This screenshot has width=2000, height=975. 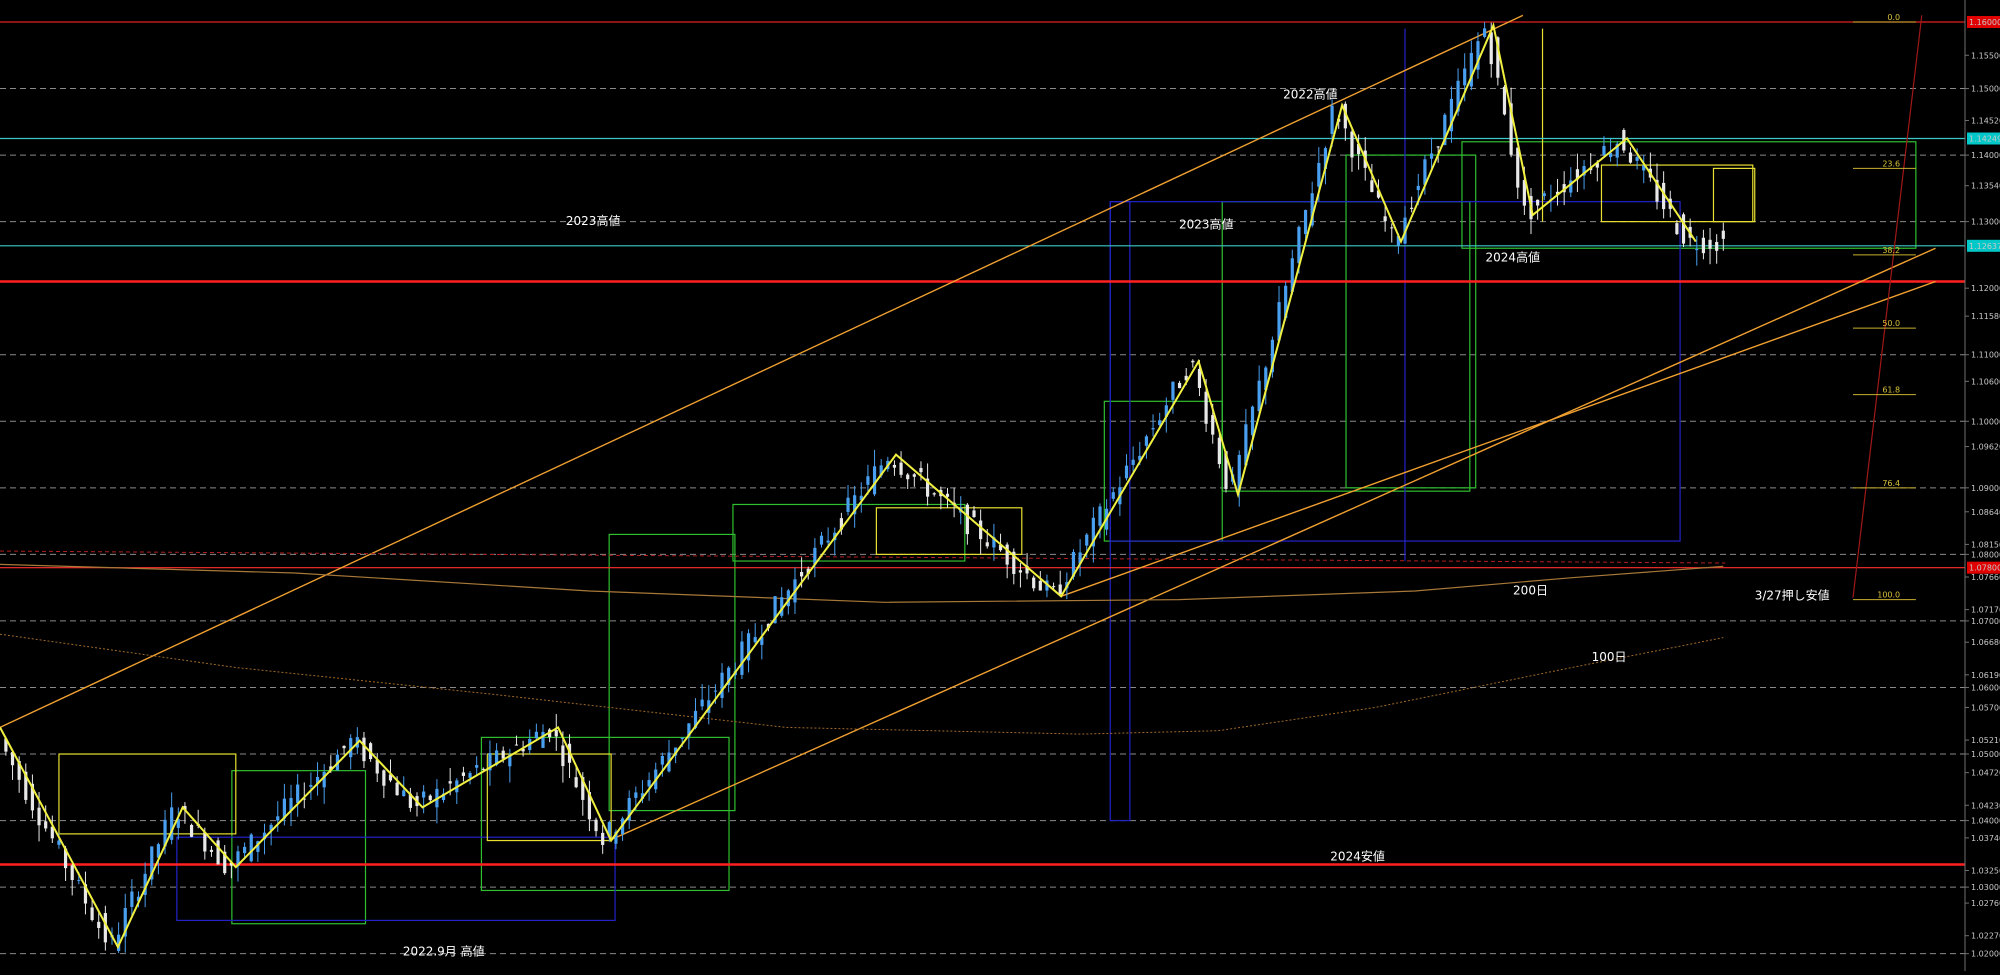 I want to click on price-tick-label: 1.07660, so click(x=1985, y=577).